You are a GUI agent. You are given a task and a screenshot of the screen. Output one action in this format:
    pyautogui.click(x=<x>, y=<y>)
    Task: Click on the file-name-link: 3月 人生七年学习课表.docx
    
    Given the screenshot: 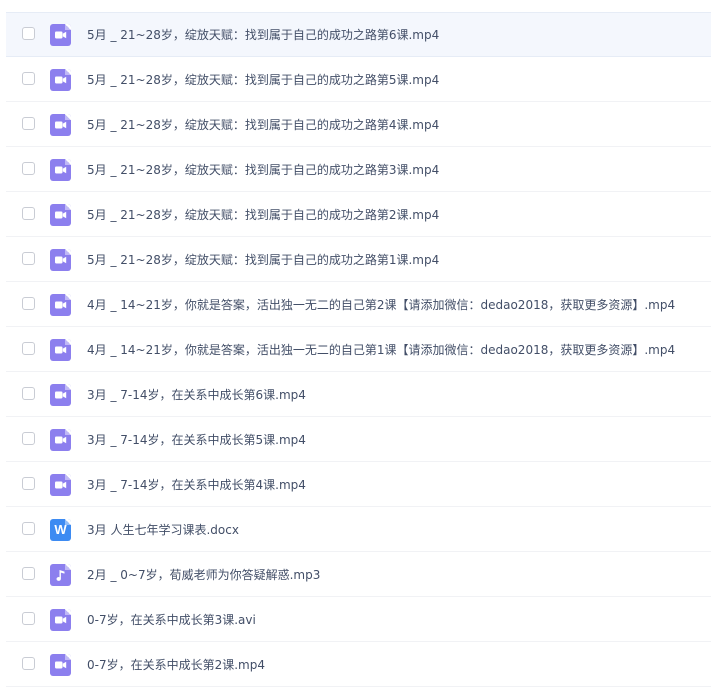 What is the action you would take?
    pyautogui.click(x=163, y=530)
    